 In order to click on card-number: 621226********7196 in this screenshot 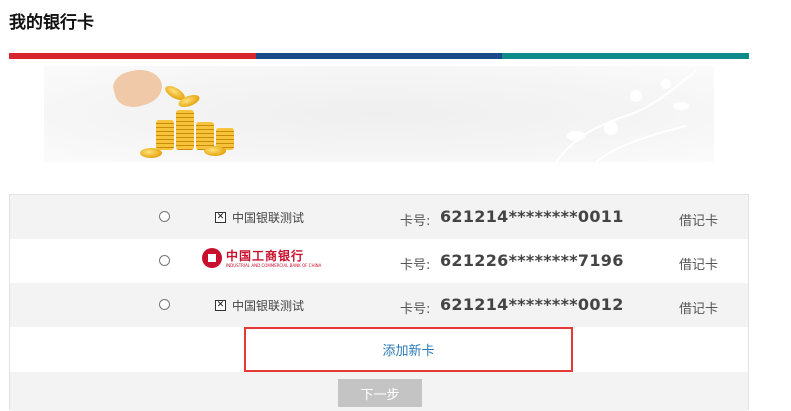, I will do `click(532, 260)`.